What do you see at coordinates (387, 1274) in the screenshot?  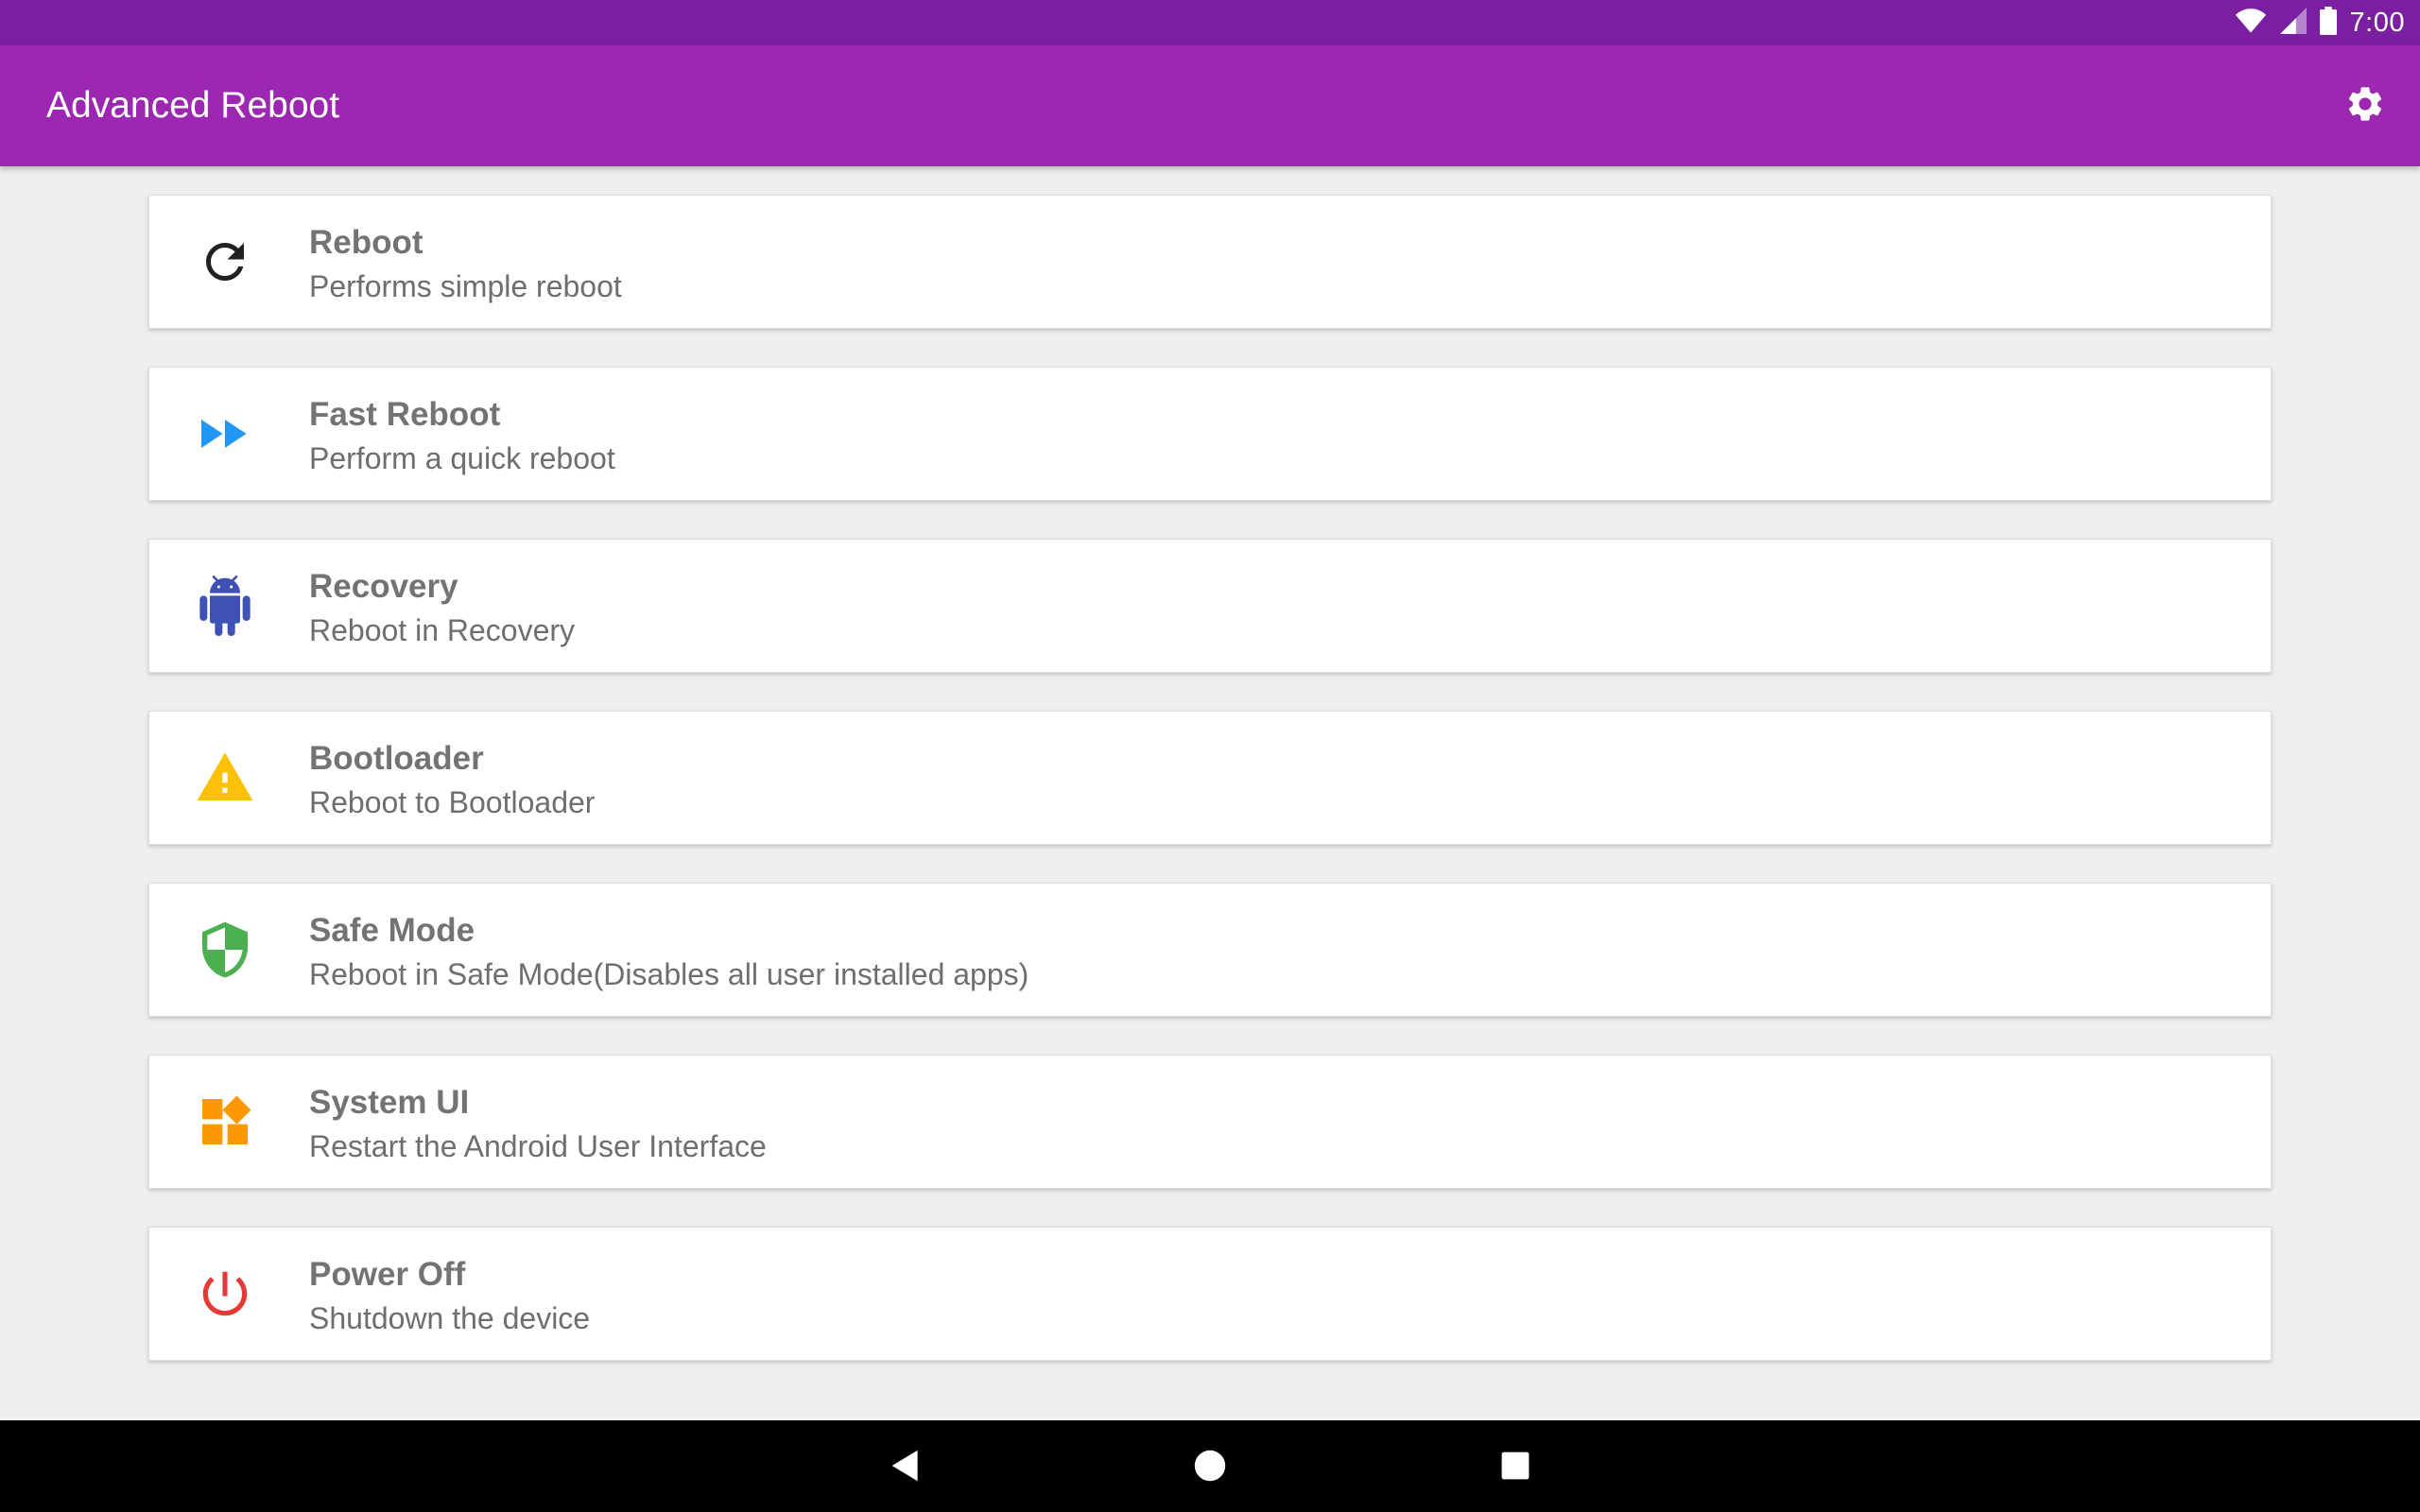 I see `option-title: Power Off` at bounding box center [387, 1274].